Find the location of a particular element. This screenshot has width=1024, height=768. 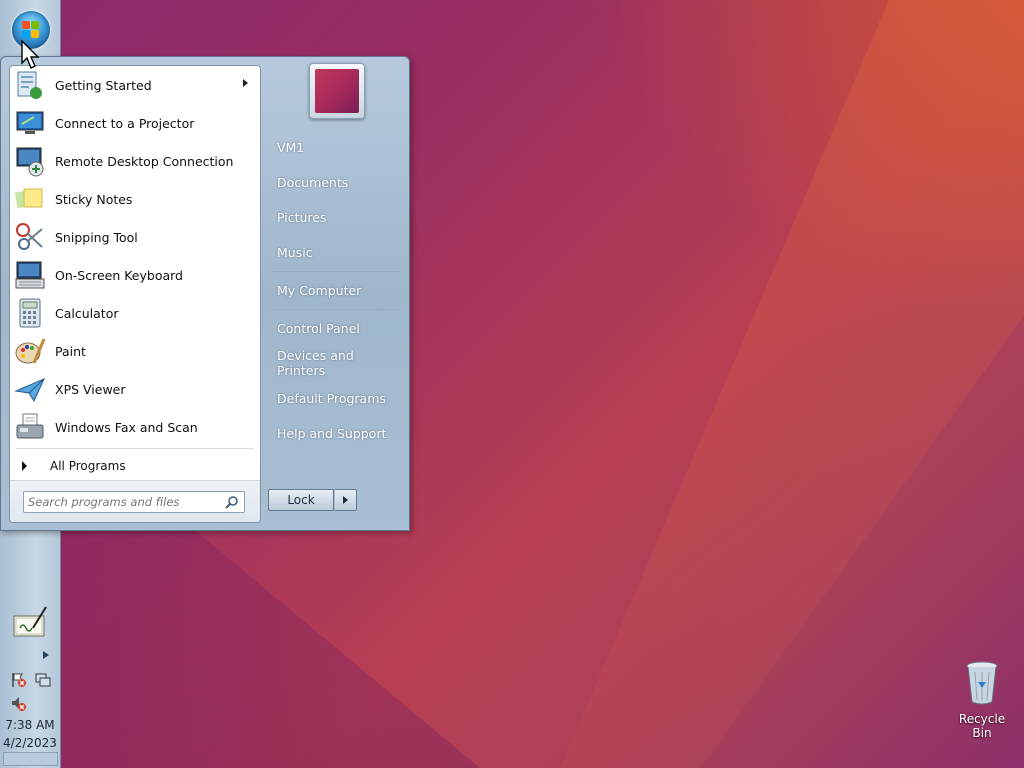

system-tray is located at coordinates (33, 692).